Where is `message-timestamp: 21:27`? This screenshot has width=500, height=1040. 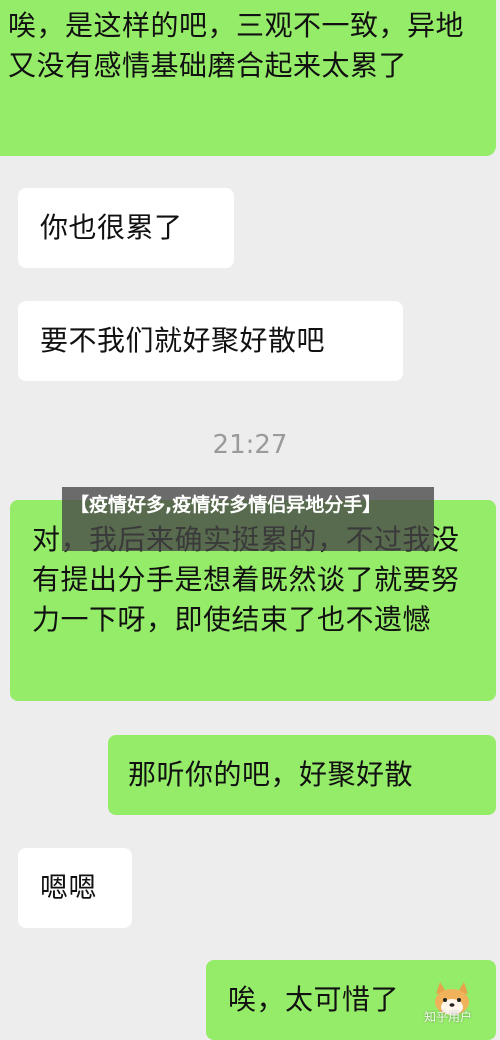
message-timestamp: 21:27 is located at coordinates (250, 445).